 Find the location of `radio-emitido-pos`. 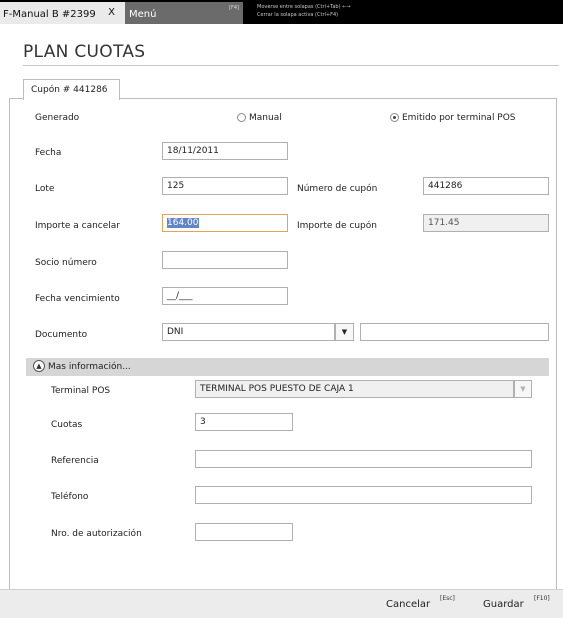

radio-emitido-pos is located at coordinates (394, 117).